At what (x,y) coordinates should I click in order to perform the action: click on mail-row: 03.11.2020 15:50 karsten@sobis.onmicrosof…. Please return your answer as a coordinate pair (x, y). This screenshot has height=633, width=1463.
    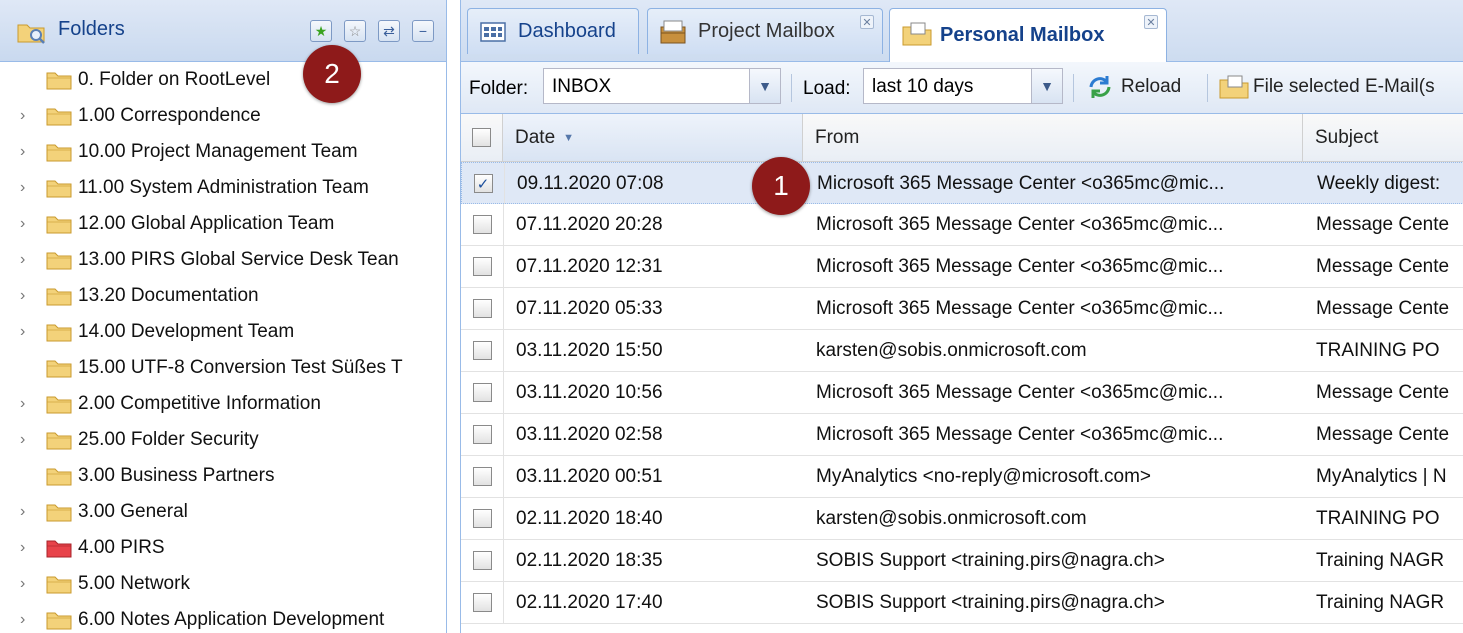
    Looking at the image, I should click on (962, 351).